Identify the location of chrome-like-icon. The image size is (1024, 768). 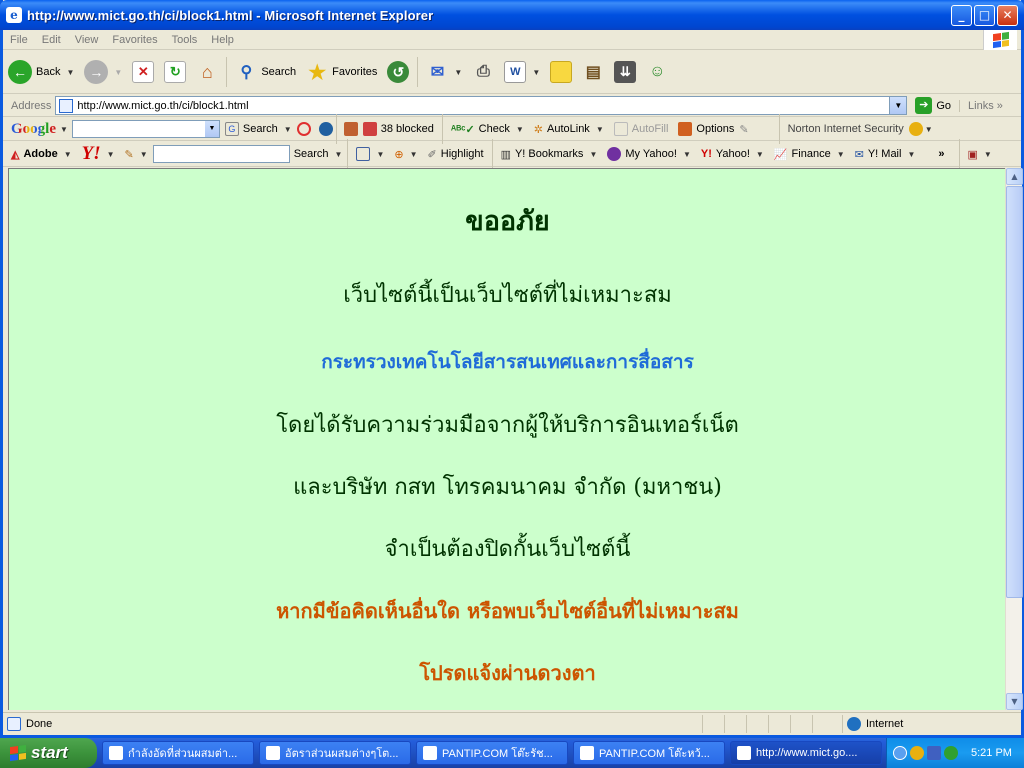
(951, 753).